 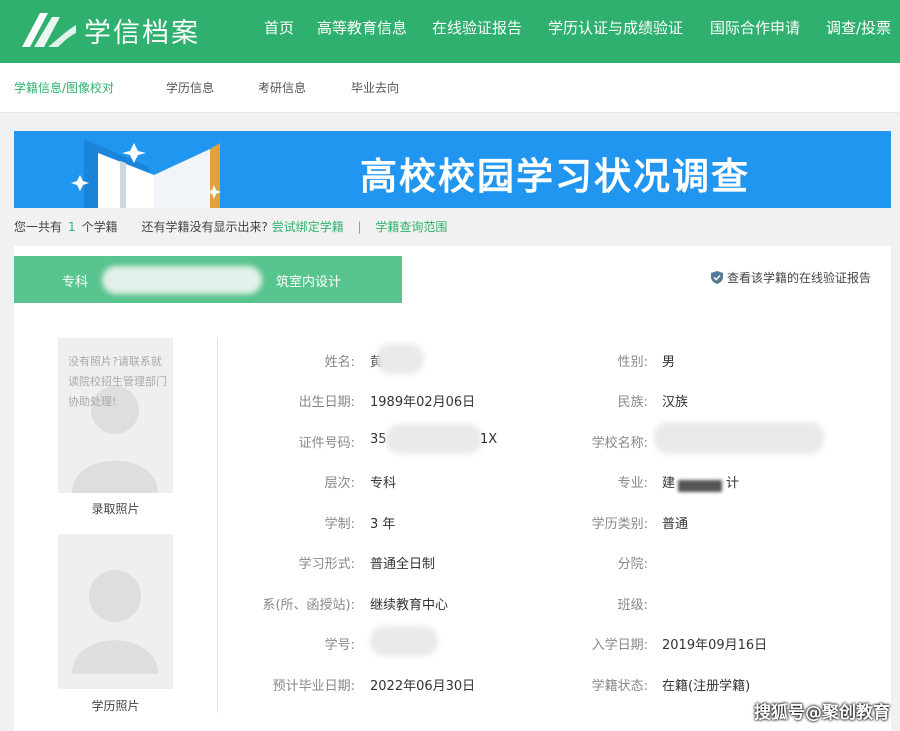 What do you see at coordinates (115, 509) in the screenshot?
I see `admission-photo-caption: 录取照片` at bounding box center [115, 509].